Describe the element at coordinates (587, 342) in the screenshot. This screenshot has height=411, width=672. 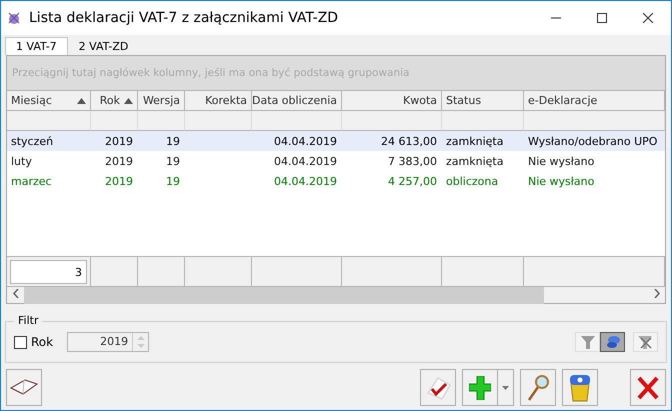
I see `funnel-icon` at that location.